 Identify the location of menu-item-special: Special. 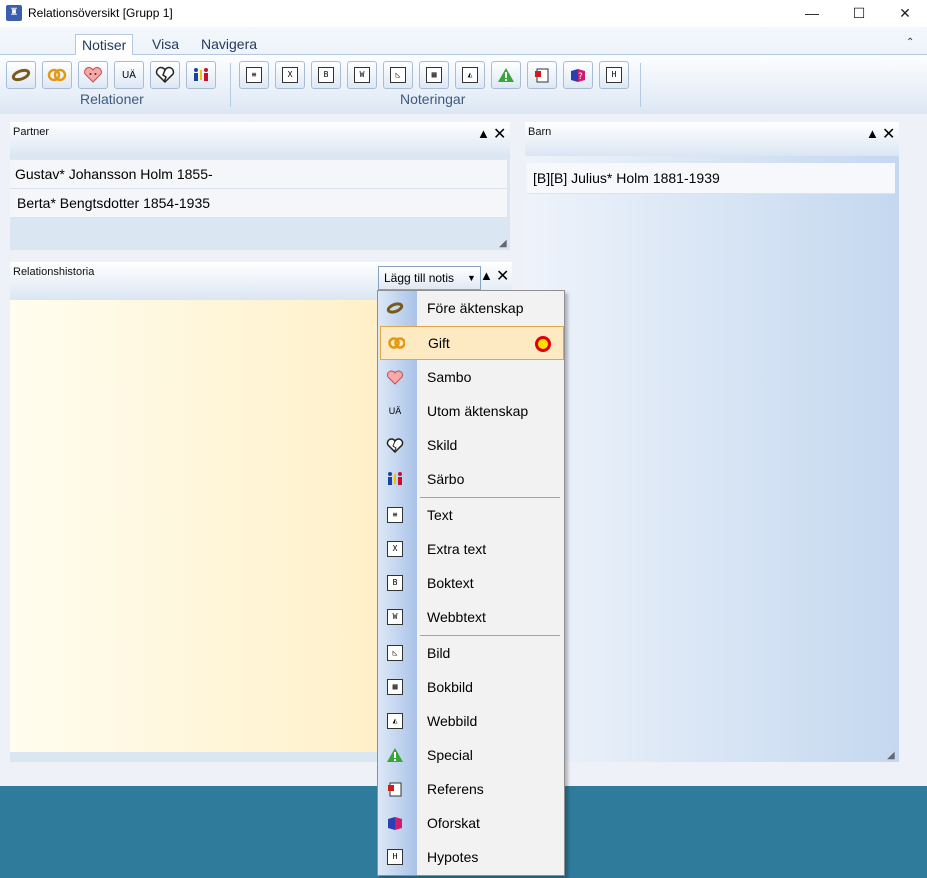
(471, 755).